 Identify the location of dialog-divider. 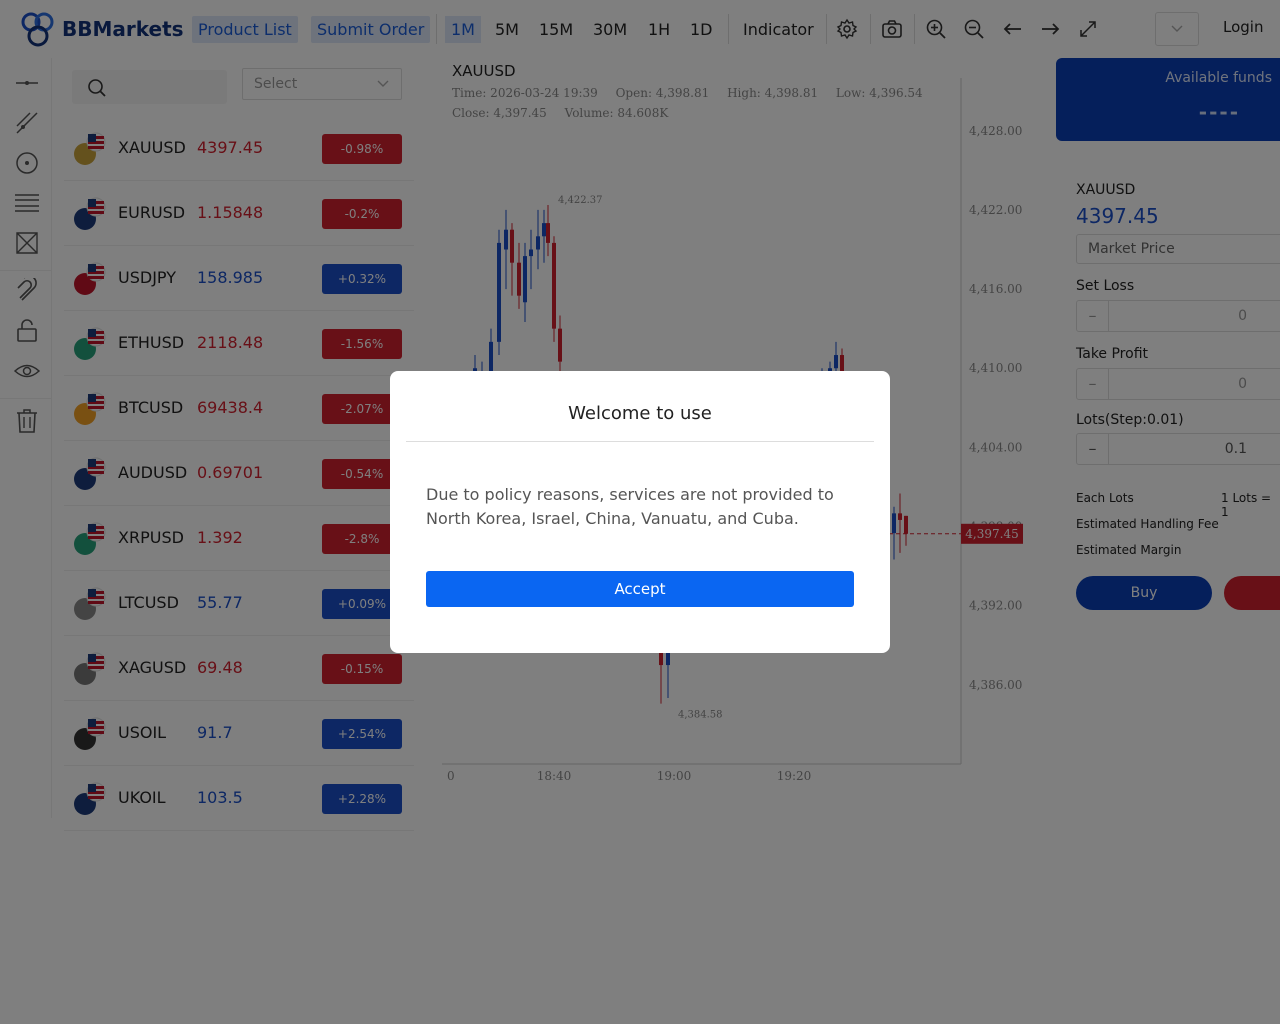
(640, 441).